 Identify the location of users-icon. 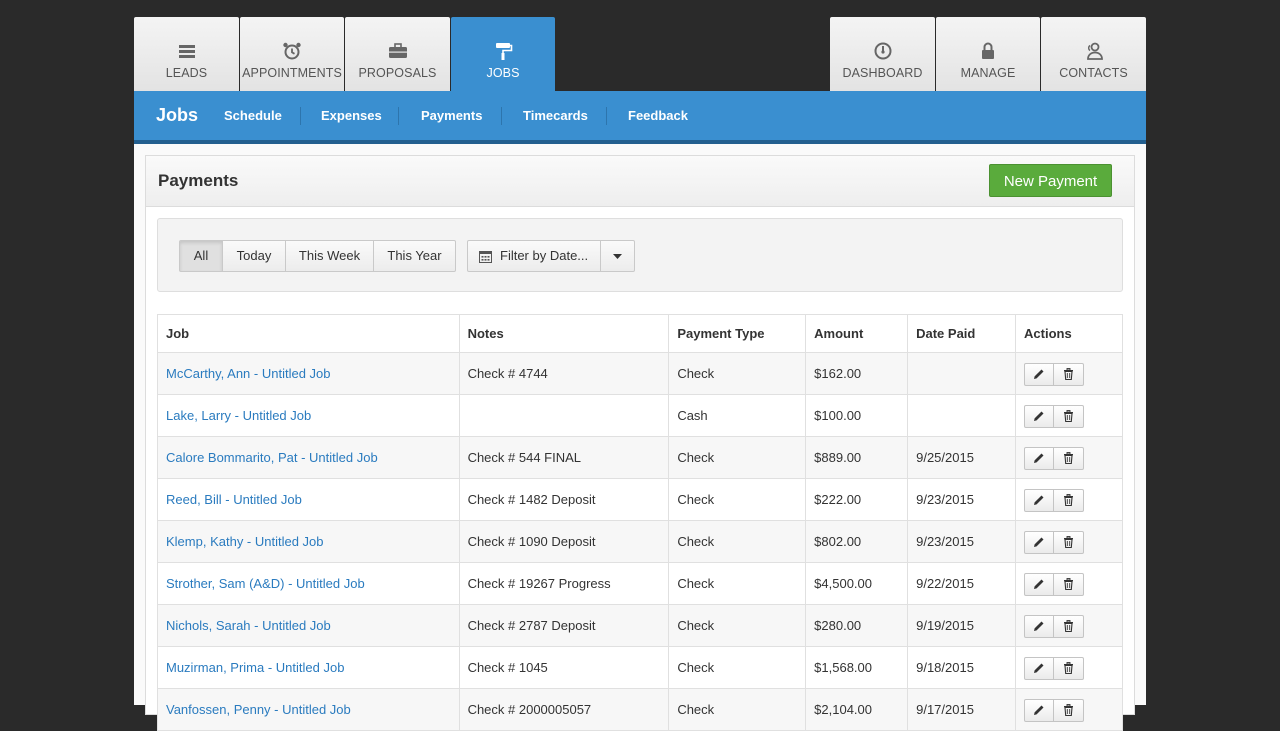
(1094, 51).